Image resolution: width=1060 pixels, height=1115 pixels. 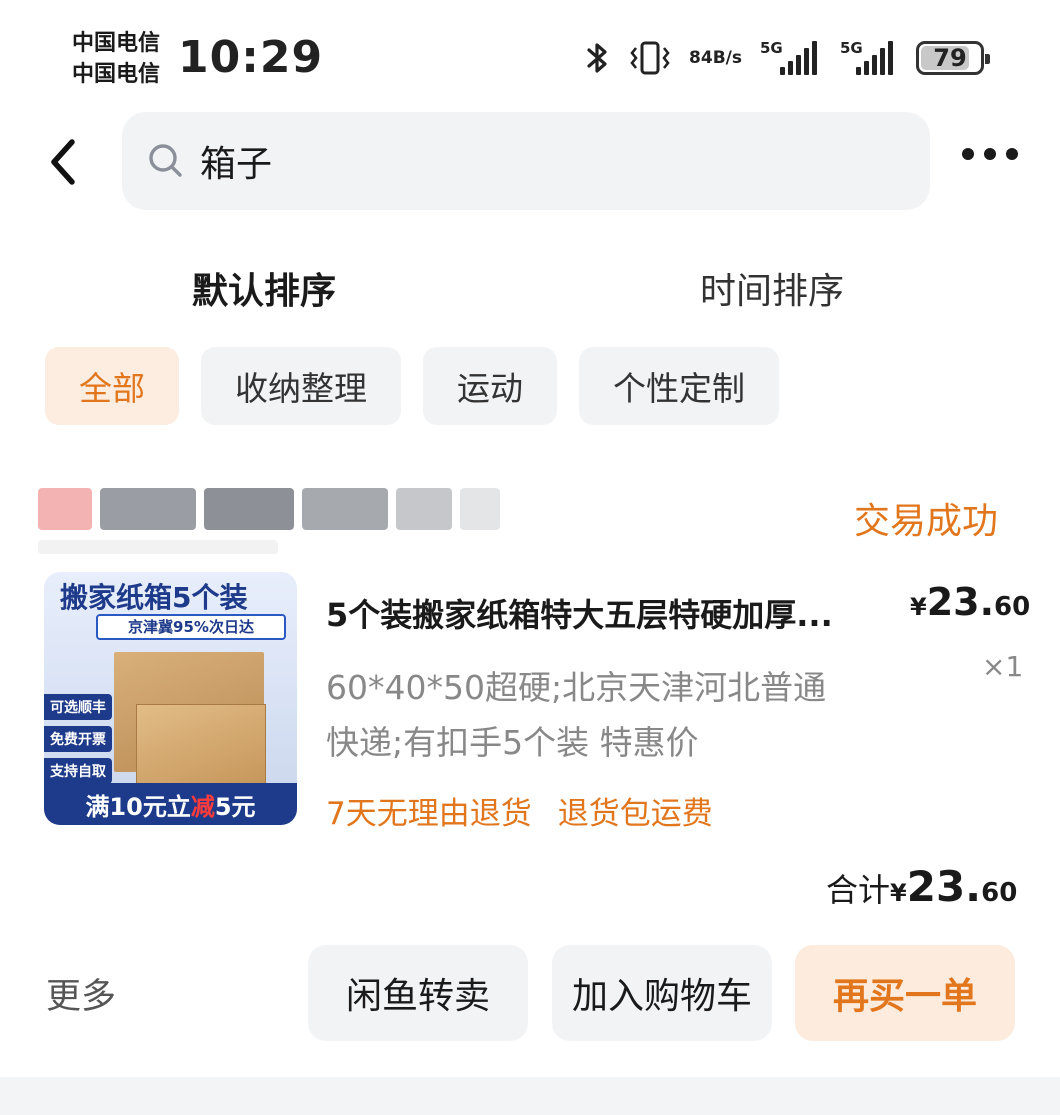 I want to click on order-total: 合计¥23.60, so click(x=922, y=886).